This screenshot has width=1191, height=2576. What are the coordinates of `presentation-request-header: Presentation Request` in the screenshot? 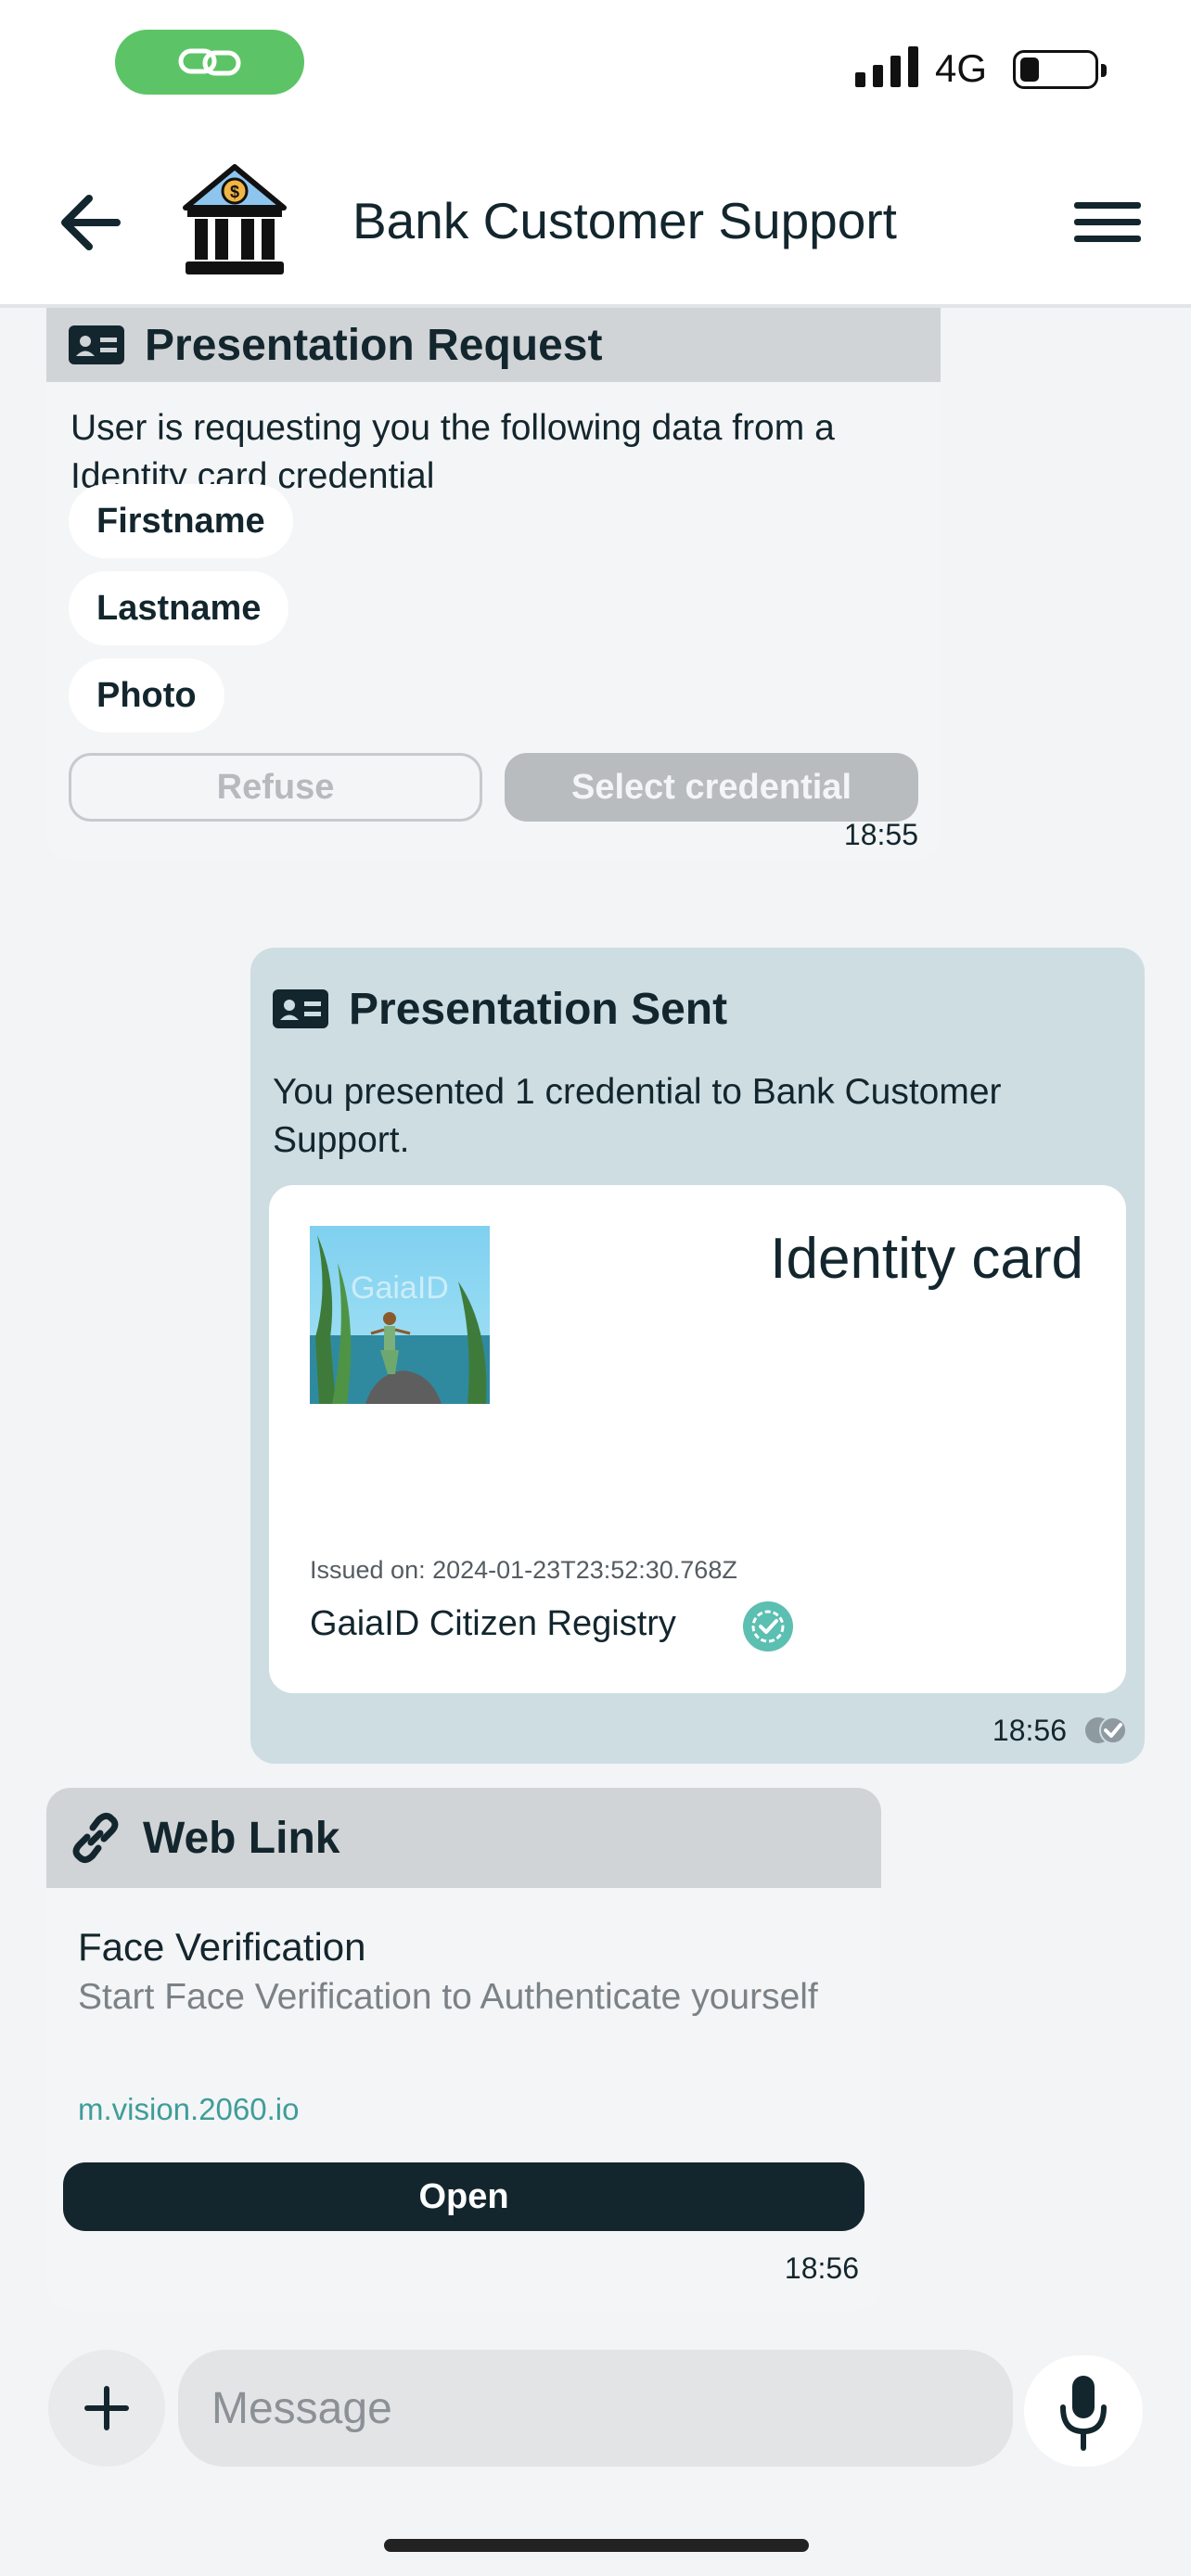 It's located at (493, 345).